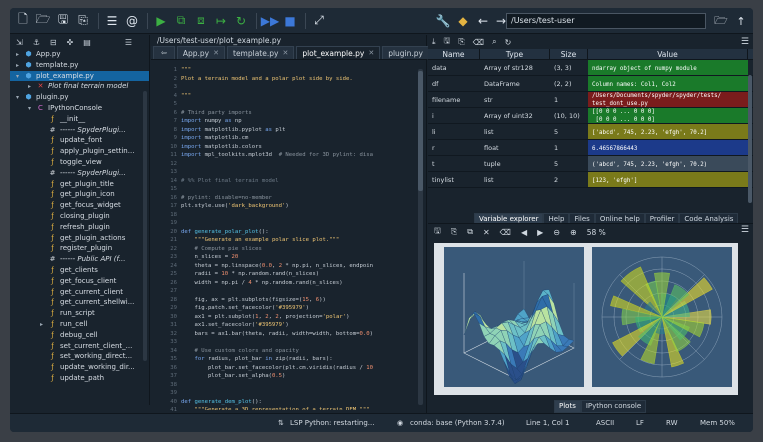 The height and width of the screenshot is (442, 763). I want to click on outline-item: ƒ toggle_view, so click(79, 162).